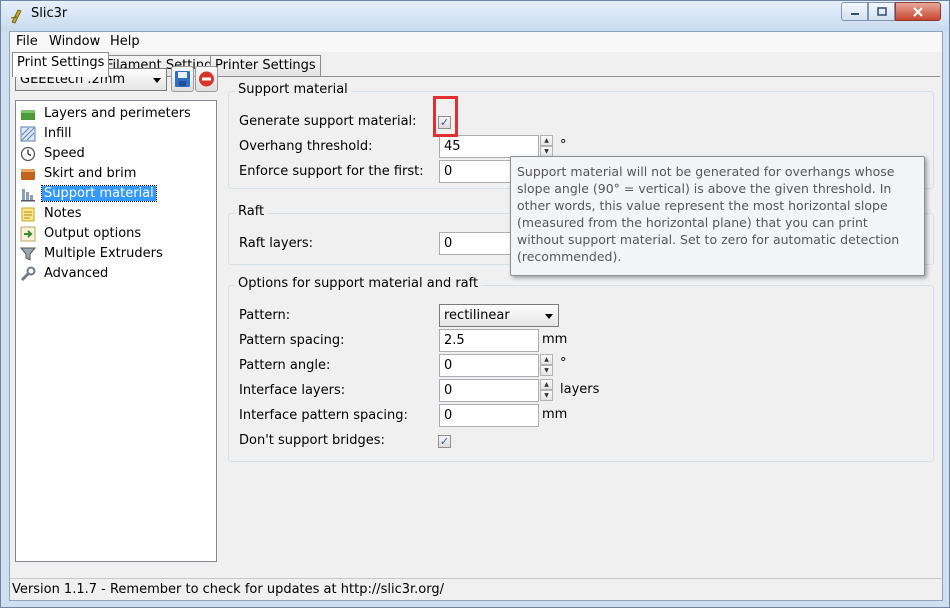 Image resolution: width=950 pixels, height=608 pixels. I want to click on tree-item-advanced: Advanced, so click(115, 274).